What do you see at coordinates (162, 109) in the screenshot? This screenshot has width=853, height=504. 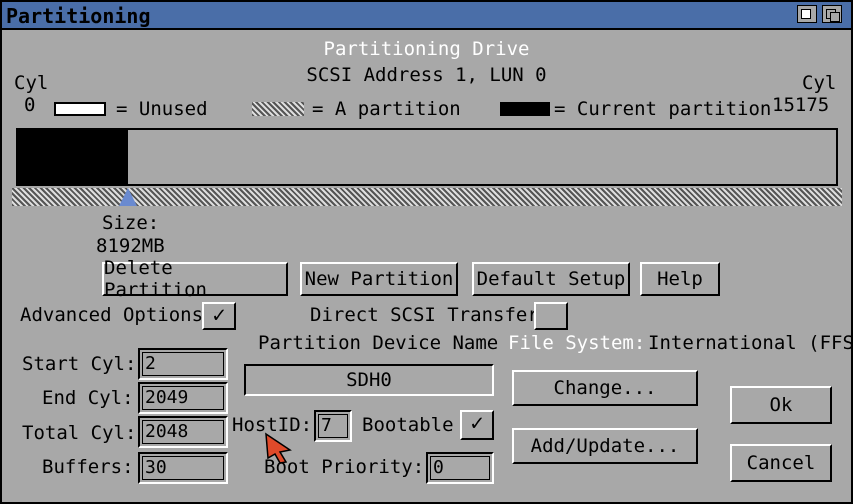 I see `legend-unused: = Unused` at bounding box center [162, 109].